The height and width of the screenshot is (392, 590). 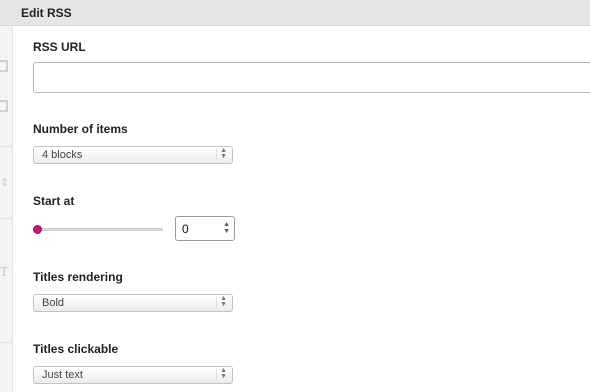 I want to click on titles-clickable-select: Just text ▲ ▼, so click(x=133, y=375).